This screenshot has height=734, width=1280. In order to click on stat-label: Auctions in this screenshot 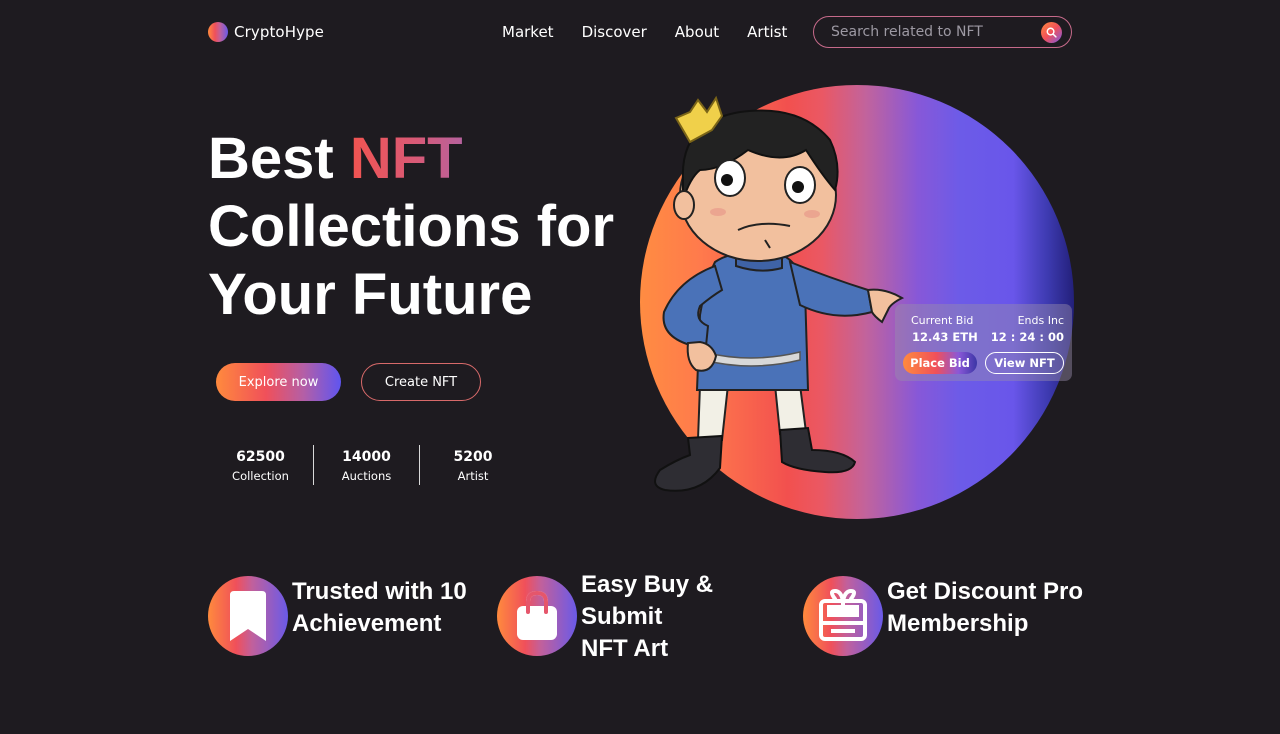, I will do `click(366, 476)`.